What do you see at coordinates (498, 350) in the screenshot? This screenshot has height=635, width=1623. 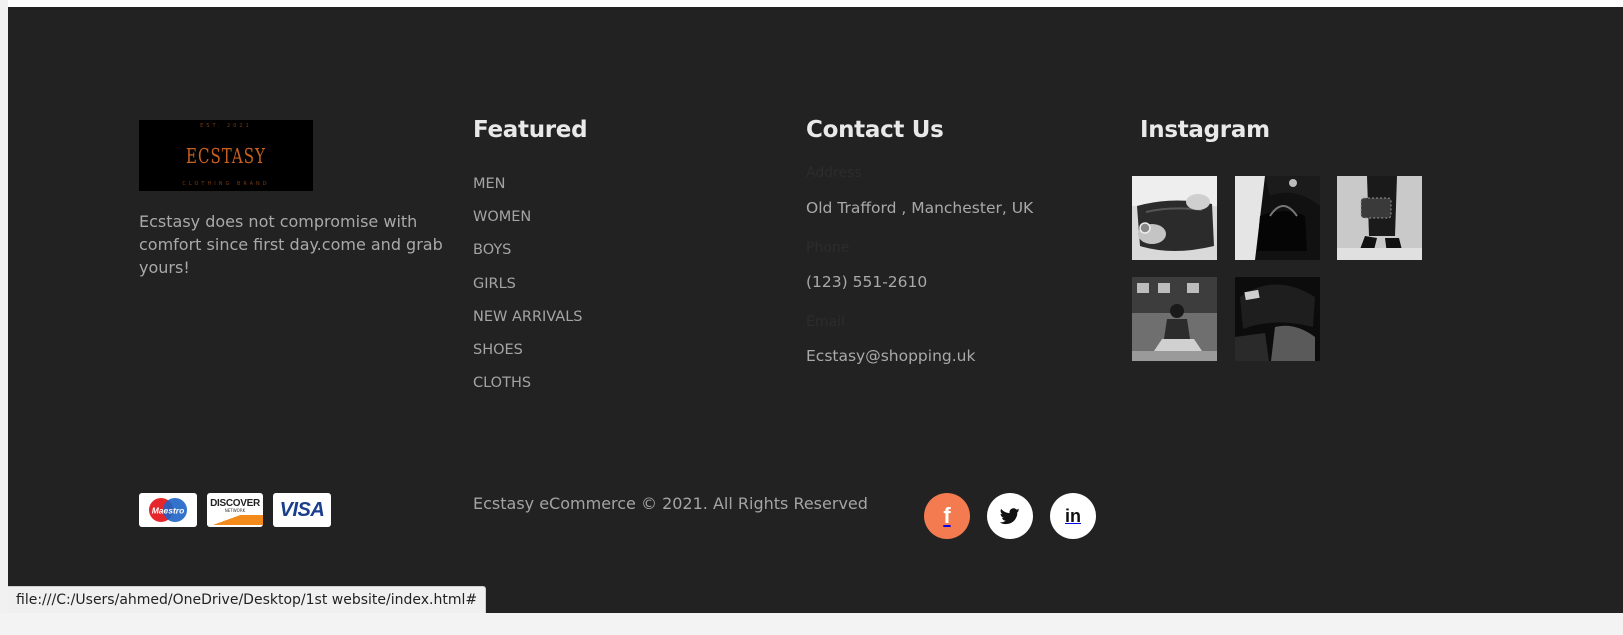 I see `featured-link-shoes: SHOES` at bounding box center [498, 350].